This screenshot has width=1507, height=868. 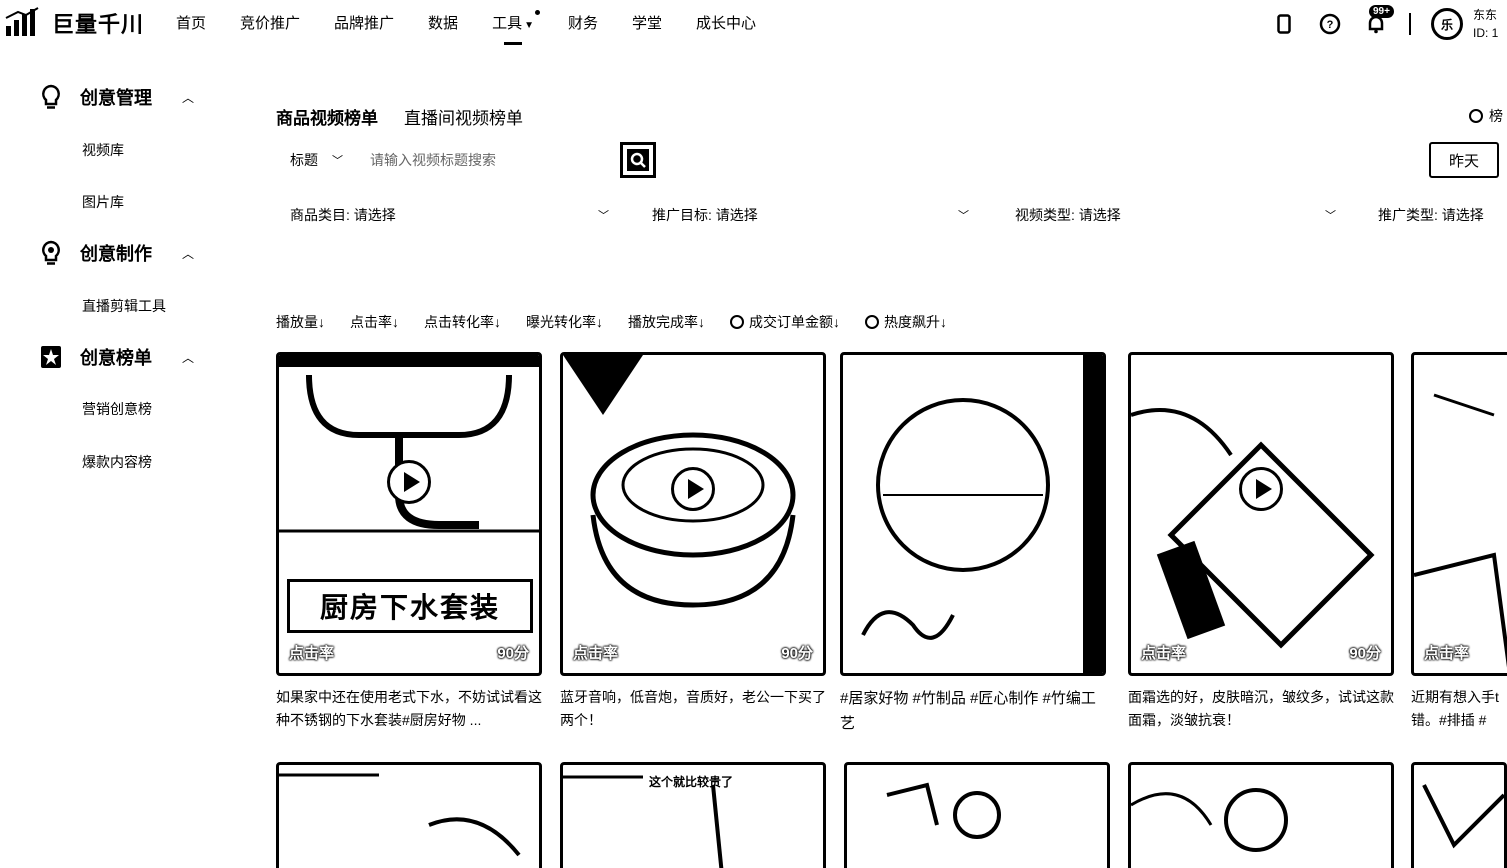 What do you see at coordinates (906, 322) in the screenshot?
I see `sort-trending: 热度飙升↓` at bounding box center [906, 322].